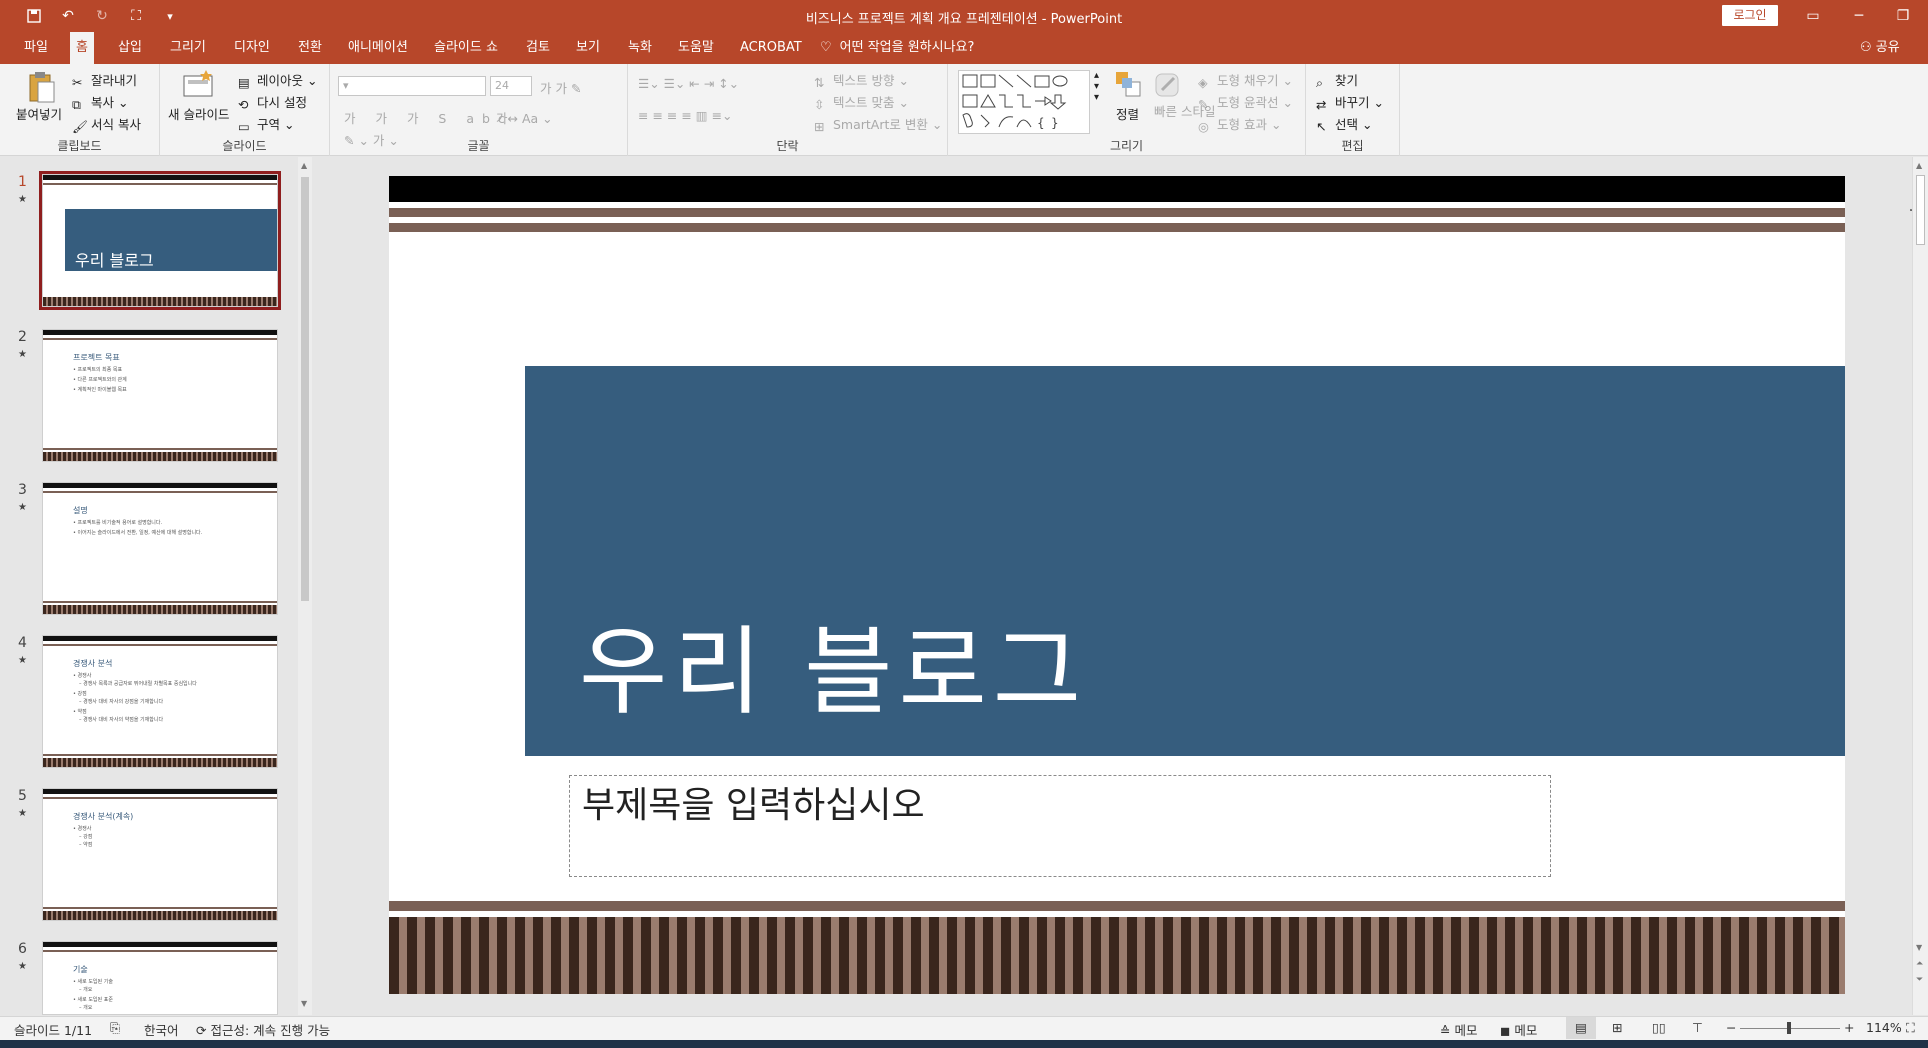 This screenshot has width=1928, height=1048. What do you see at coordinates (1813, 16) in the screenshot?
I see `ribbon-display-options-icon: ▭` at bounding box center [1813, 16].